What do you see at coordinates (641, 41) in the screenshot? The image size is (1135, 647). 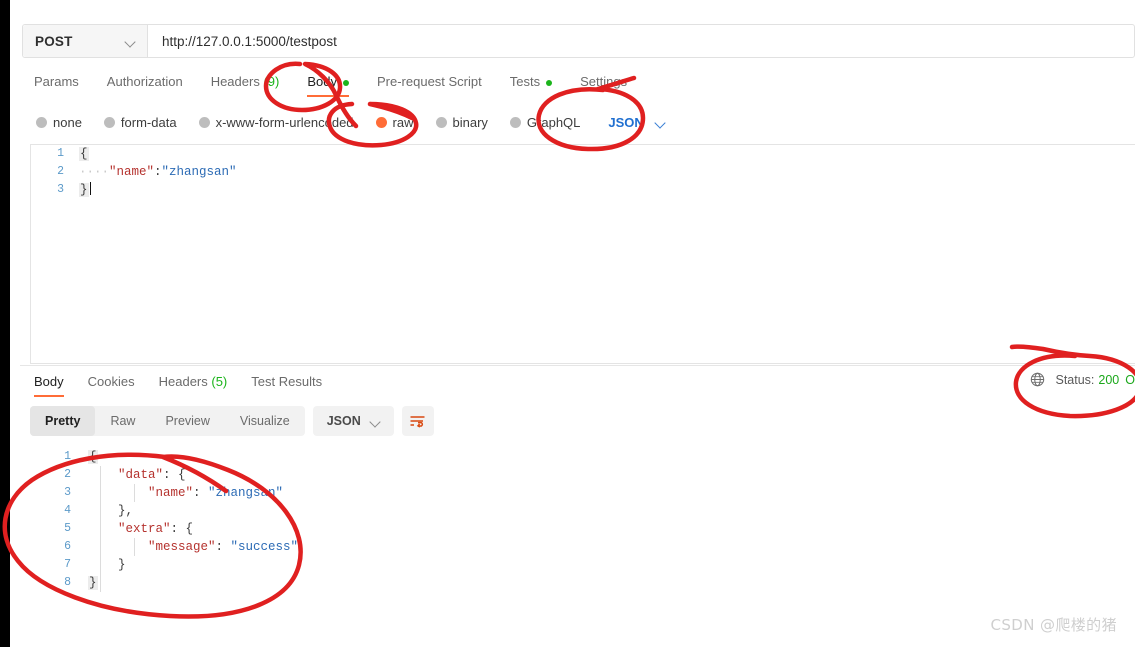 I see `request-url-input: http://127.0.0.1:5000/testpost` at bounding box center [641, 41].